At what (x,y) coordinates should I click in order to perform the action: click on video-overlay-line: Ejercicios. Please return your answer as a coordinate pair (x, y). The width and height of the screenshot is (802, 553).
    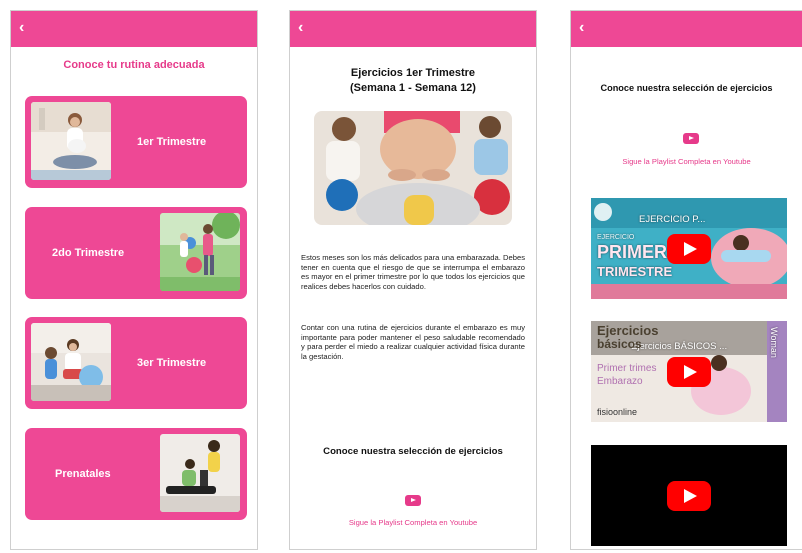
    Looking at the image, I should click on (628, 330).